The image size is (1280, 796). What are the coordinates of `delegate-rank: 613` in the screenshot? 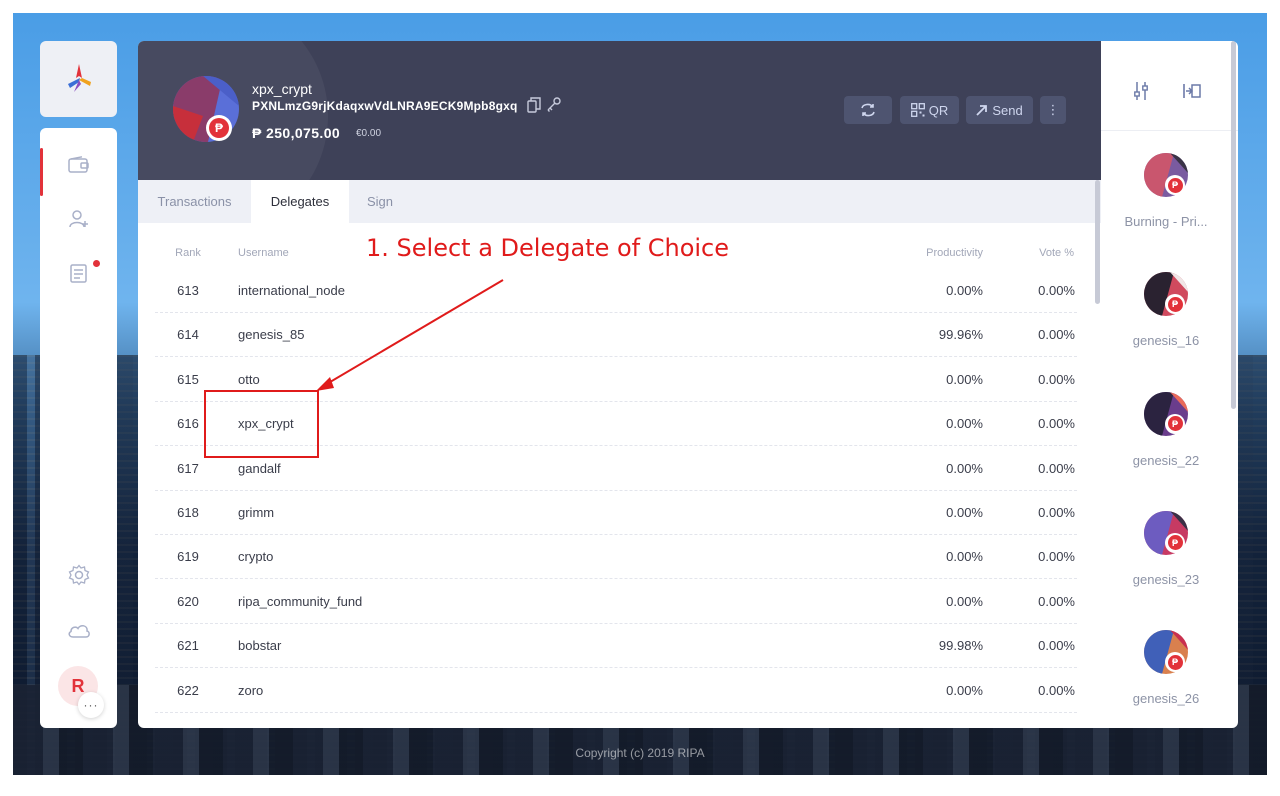 It's located at (188, 290).